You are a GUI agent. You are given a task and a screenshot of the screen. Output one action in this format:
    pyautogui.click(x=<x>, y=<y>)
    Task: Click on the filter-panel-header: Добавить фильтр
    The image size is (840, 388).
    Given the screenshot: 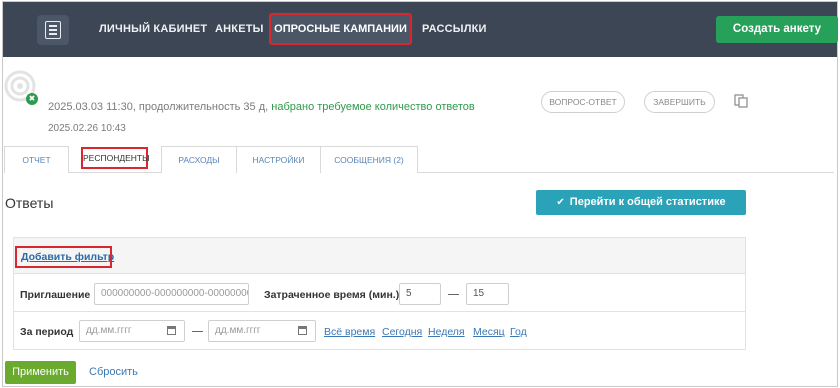 What is the action you would take?
    pyautogui.click(x=379, y=256)
    